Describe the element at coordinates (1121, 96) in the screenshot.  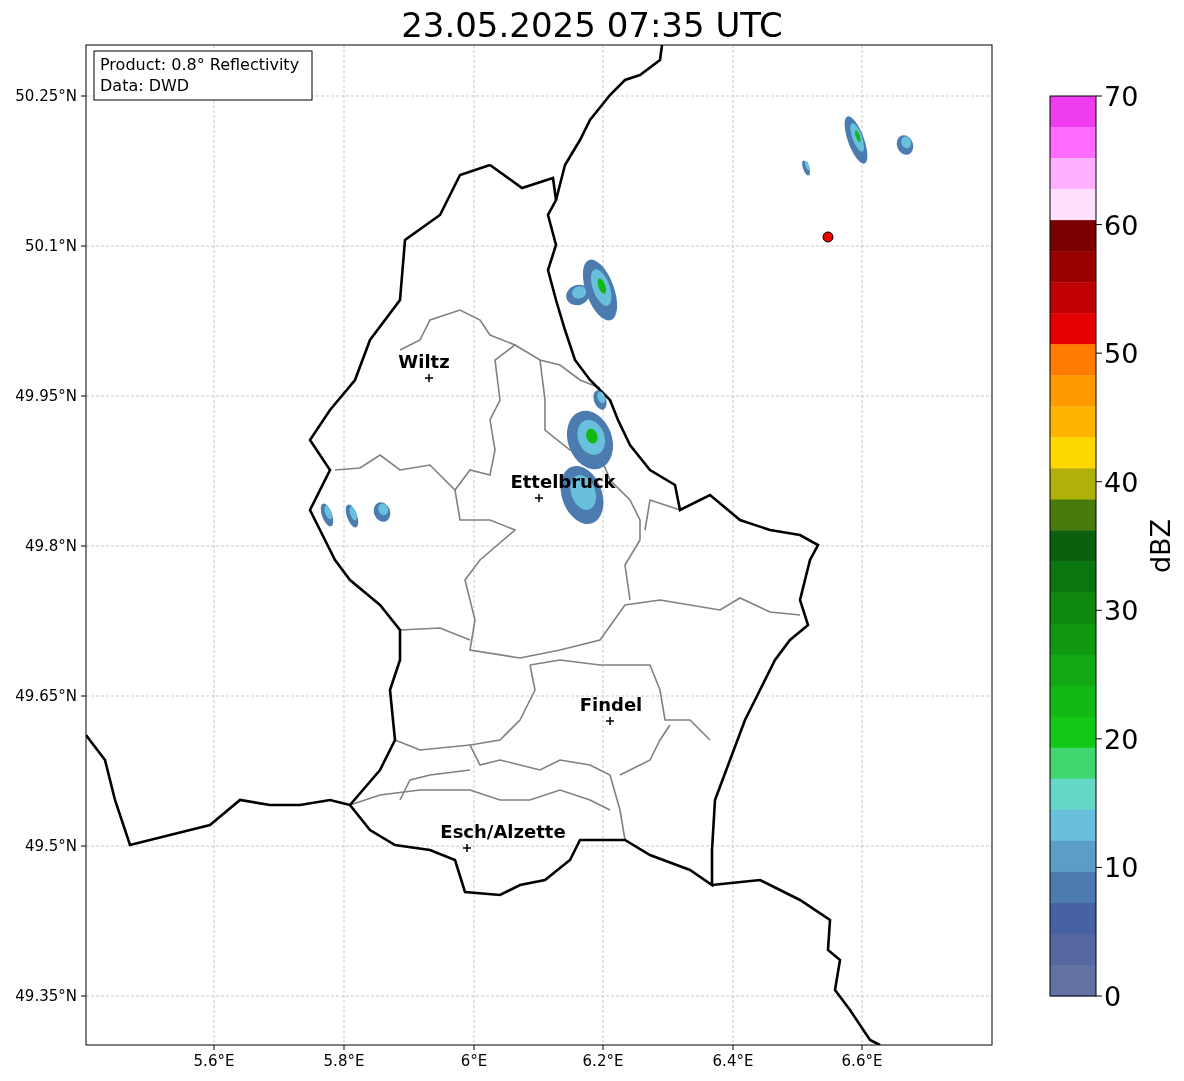
I see `colorbar-tick-label: 70` at that location.